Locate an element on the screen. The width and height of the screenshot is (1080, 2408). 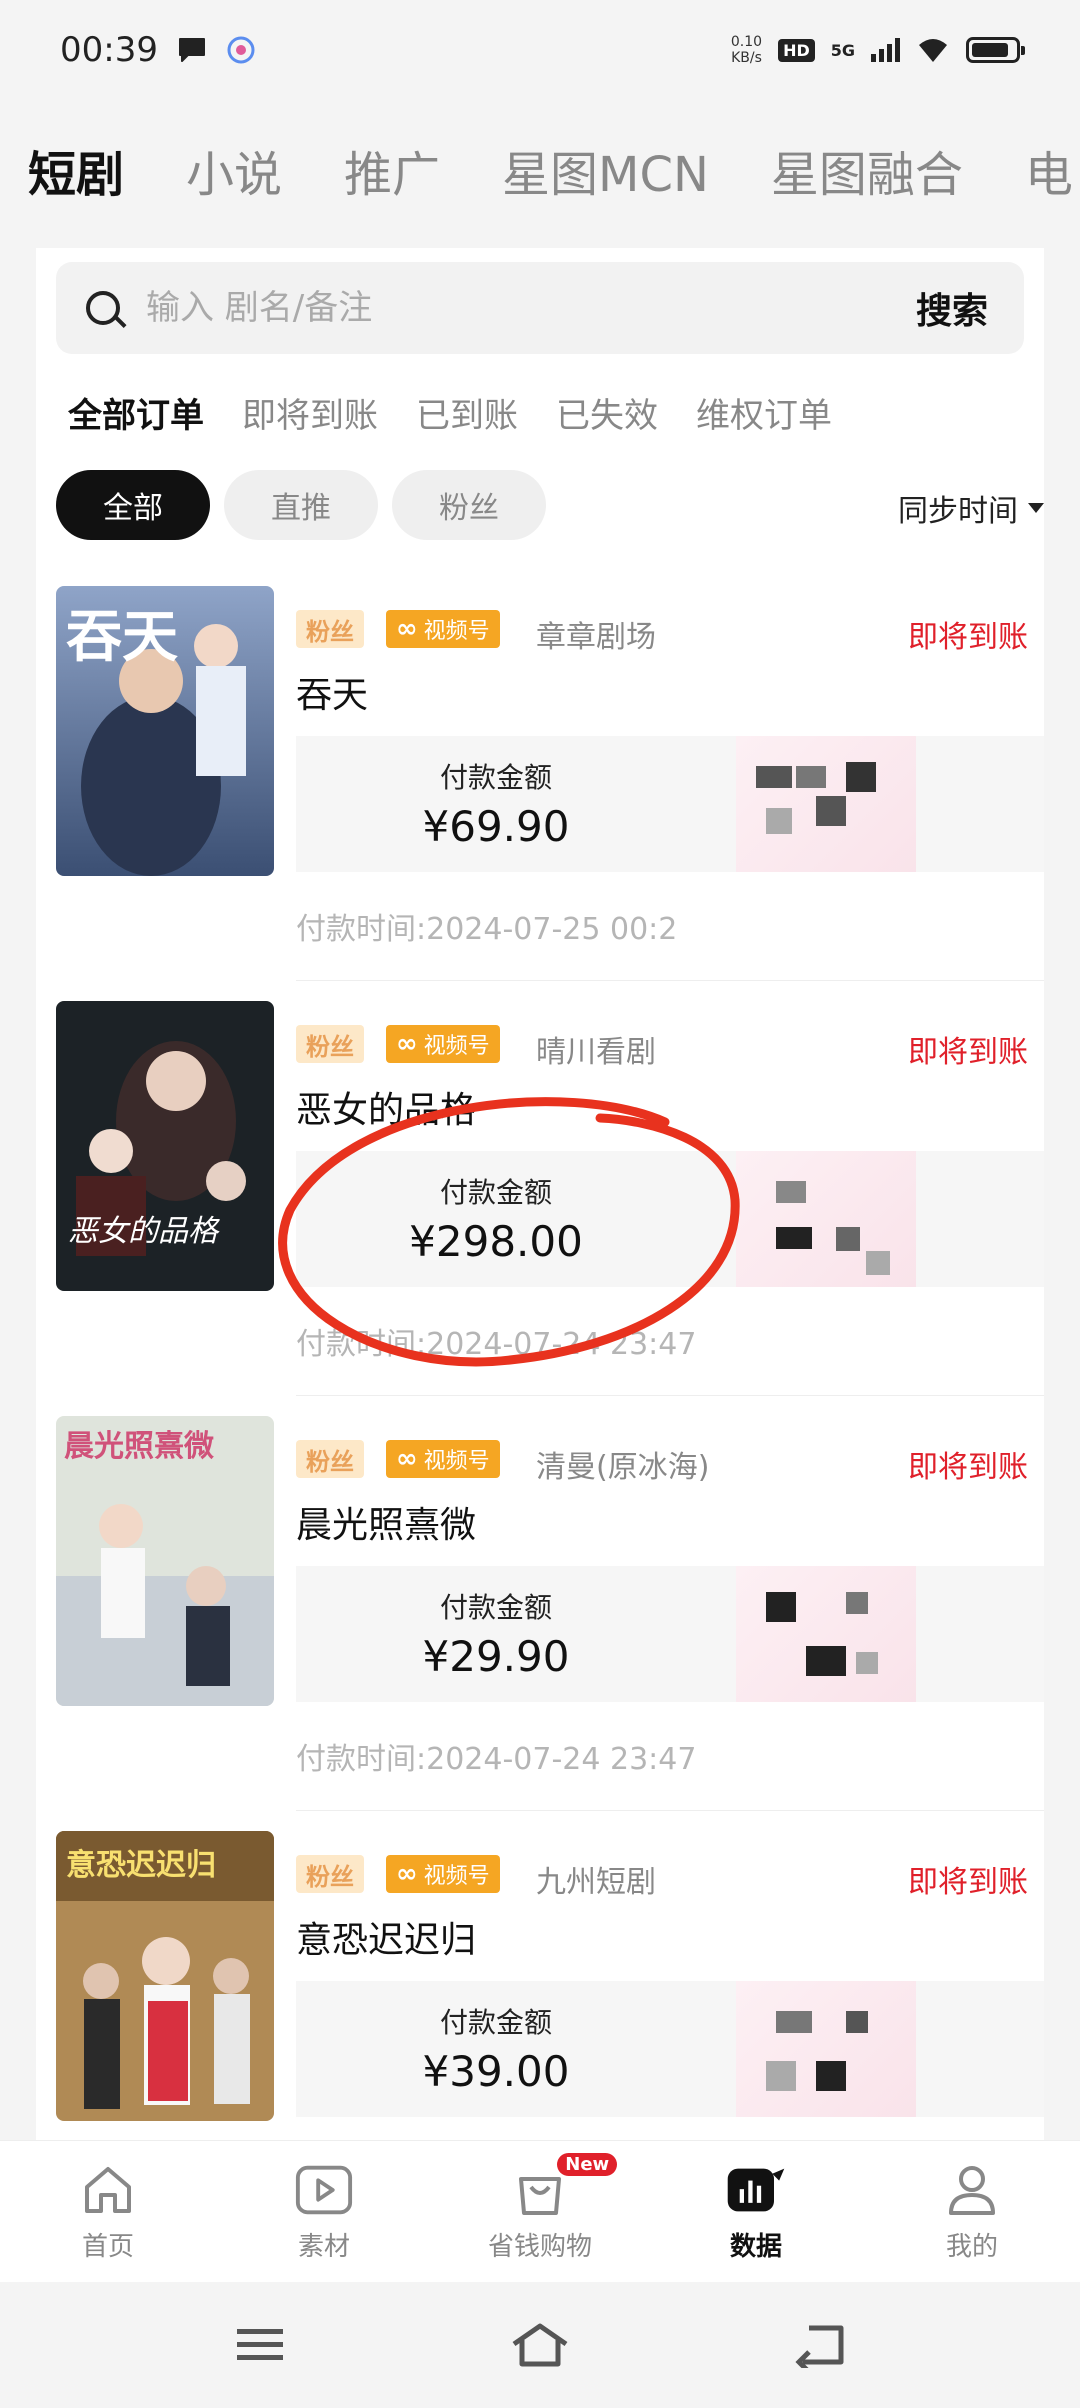
nav-home: 首页 is located at coordinates (108, 2211).